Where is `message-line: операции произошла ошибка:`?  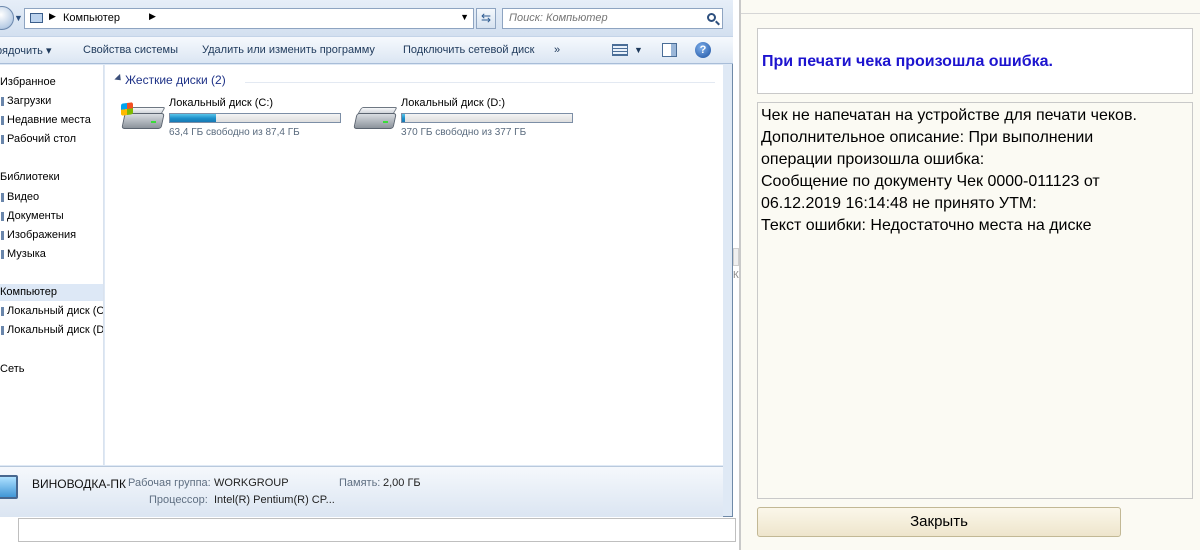
message-line: операции произошла ошибка: is located at coordinates (873, 159).